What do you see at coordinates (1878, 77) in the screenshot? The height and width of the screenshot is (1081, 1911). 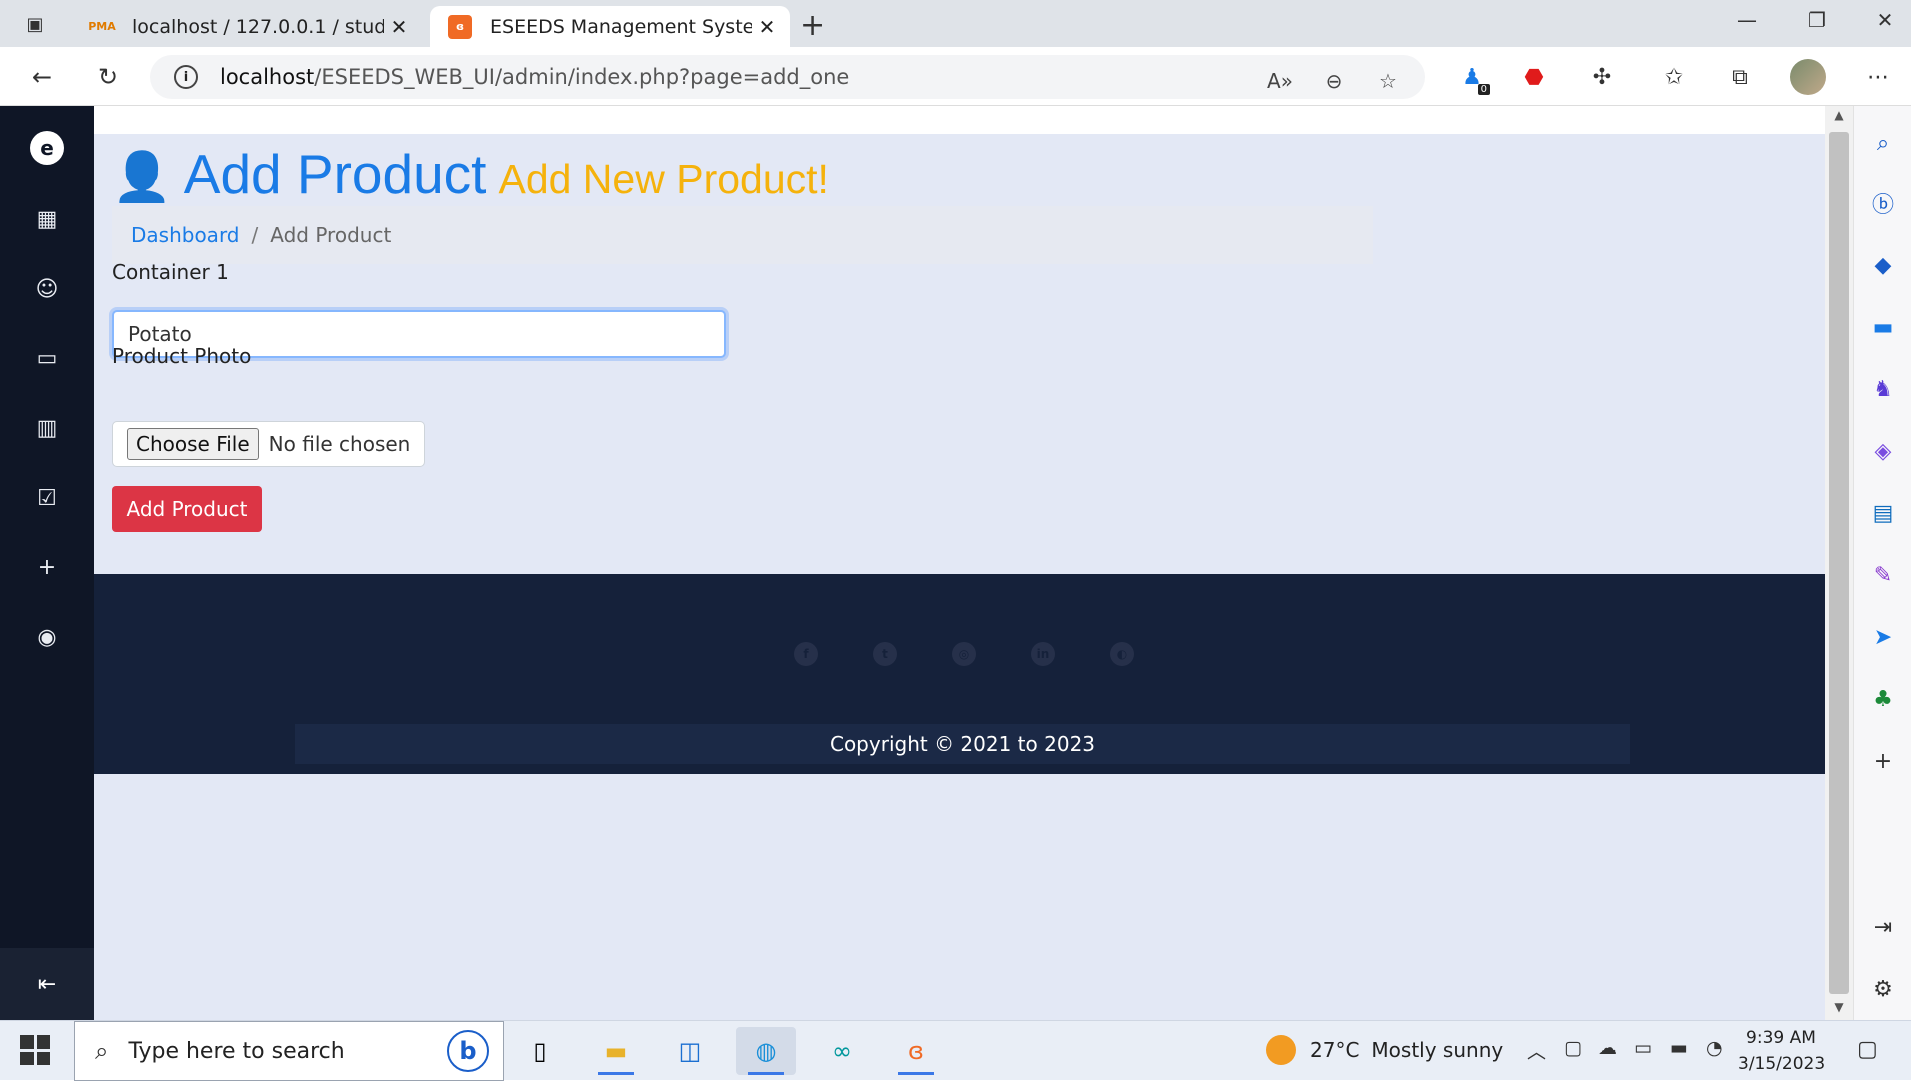 I see `more-menu-icon: ⋯` at bounding box center [1878, 77].